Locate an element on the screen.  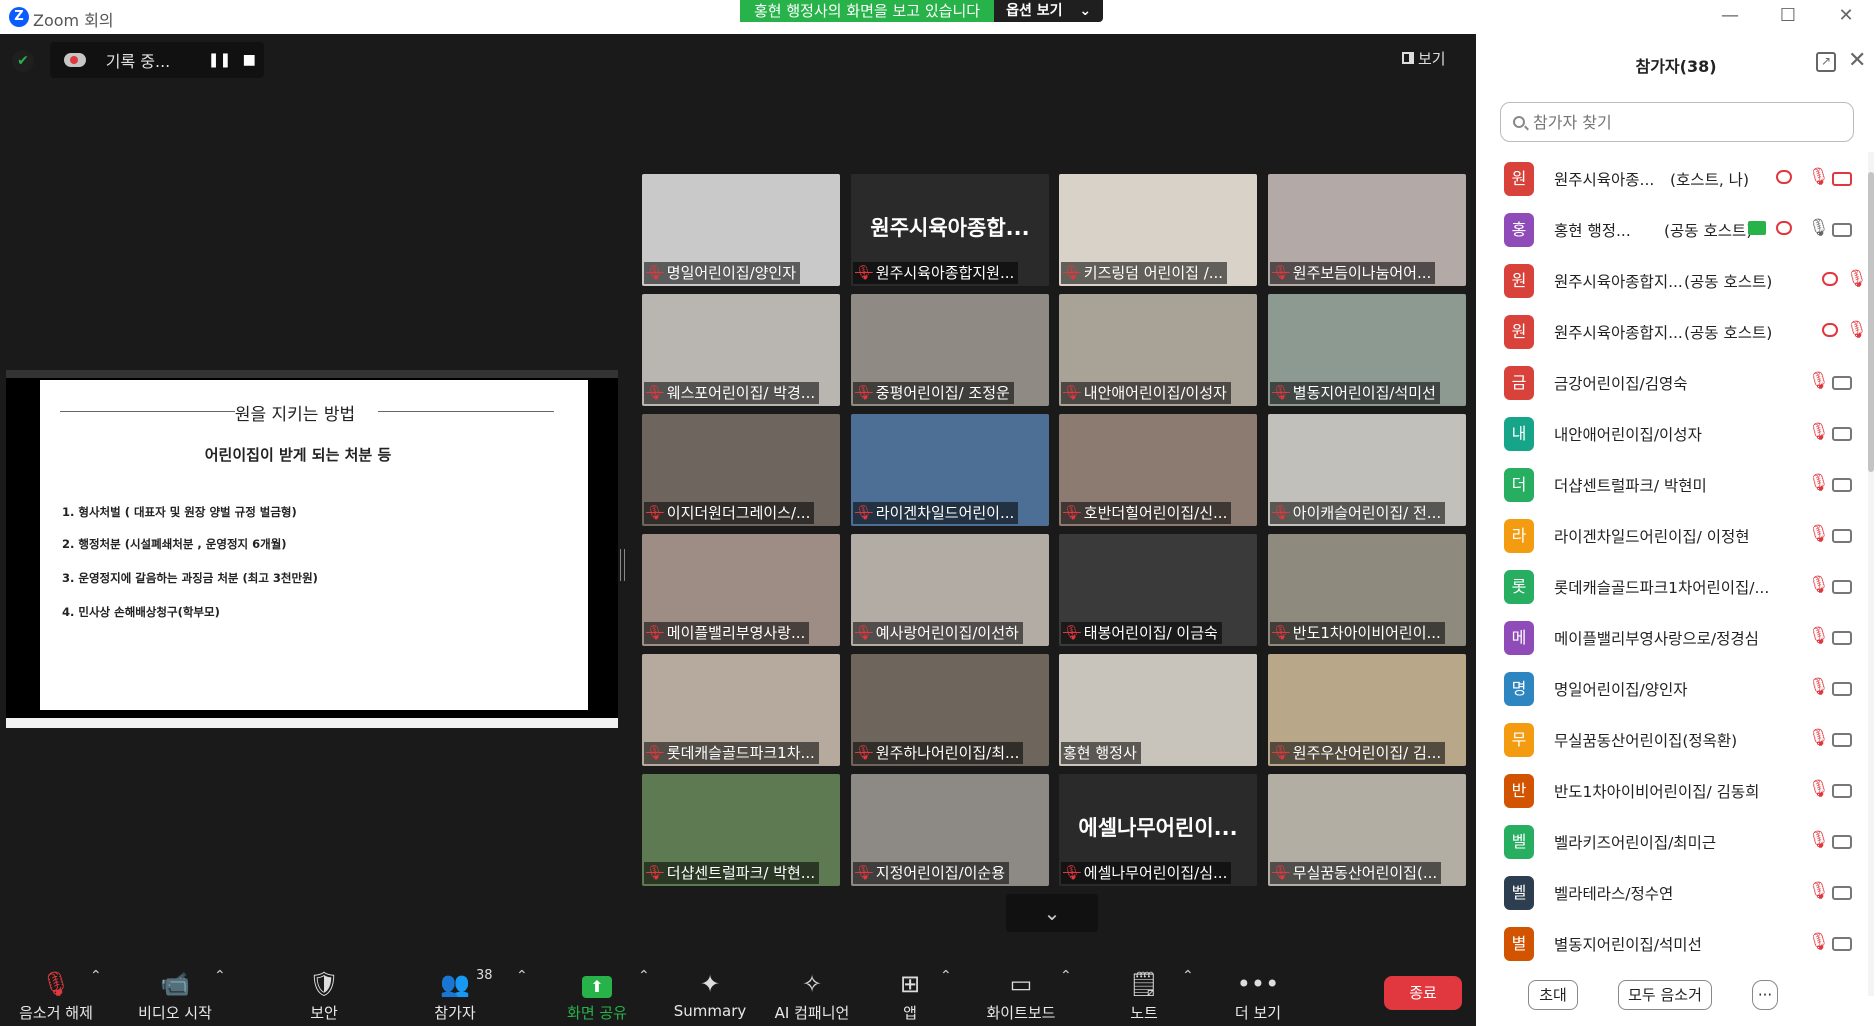
video-options-caret: ⌃ is located at coordinates (220, 990).